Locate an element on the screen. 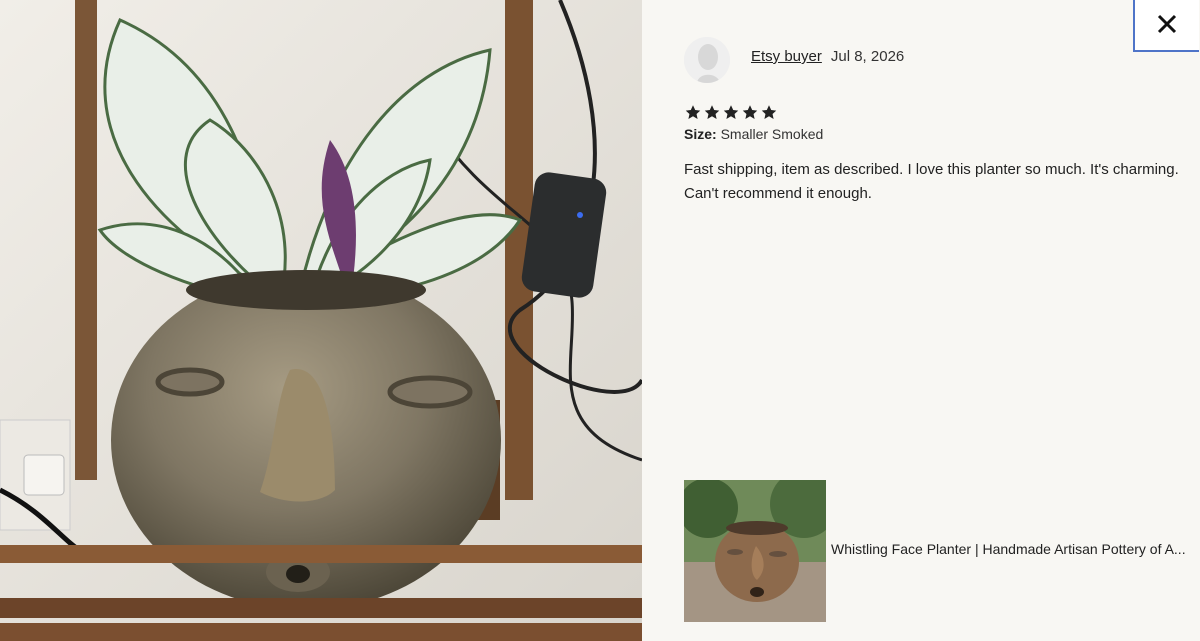 This screenshot has height=641, width=1200. reviewer-name-link: Etsy buyer is located at coordinates (786, 56).